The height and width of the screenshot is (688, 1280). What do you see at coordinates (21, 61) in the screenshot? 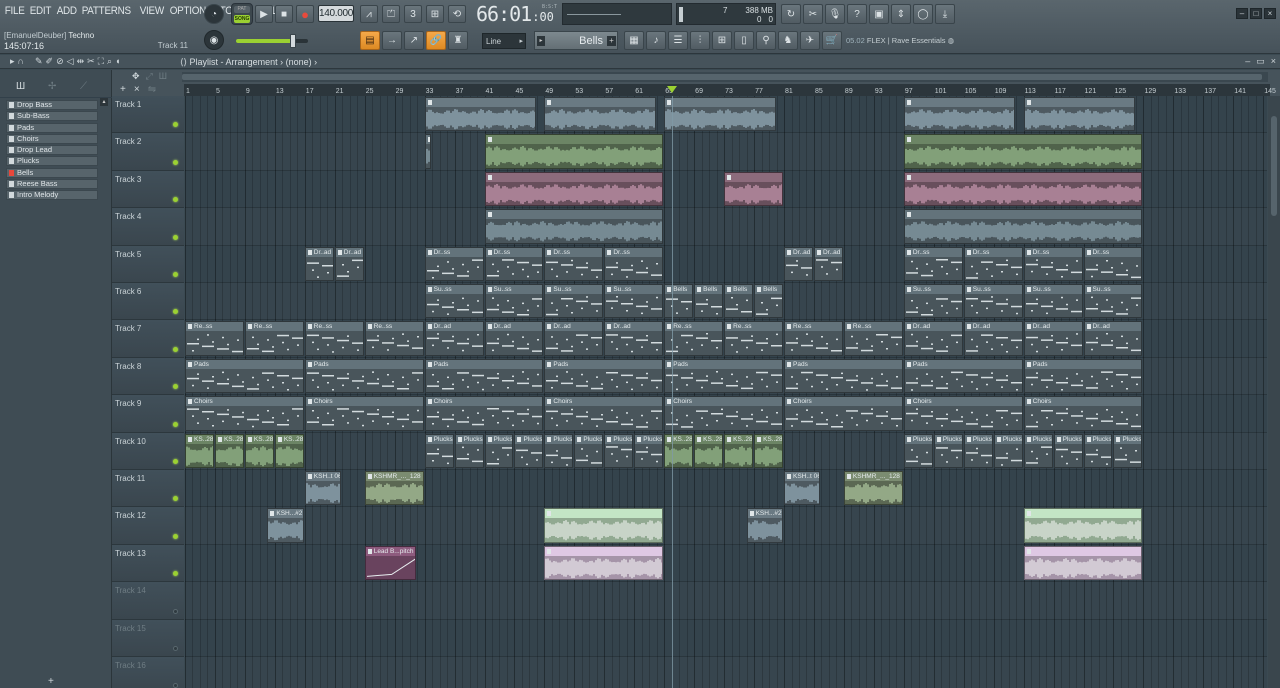
I see `magnet-icon: ∩` at bounding box center [21, 61].